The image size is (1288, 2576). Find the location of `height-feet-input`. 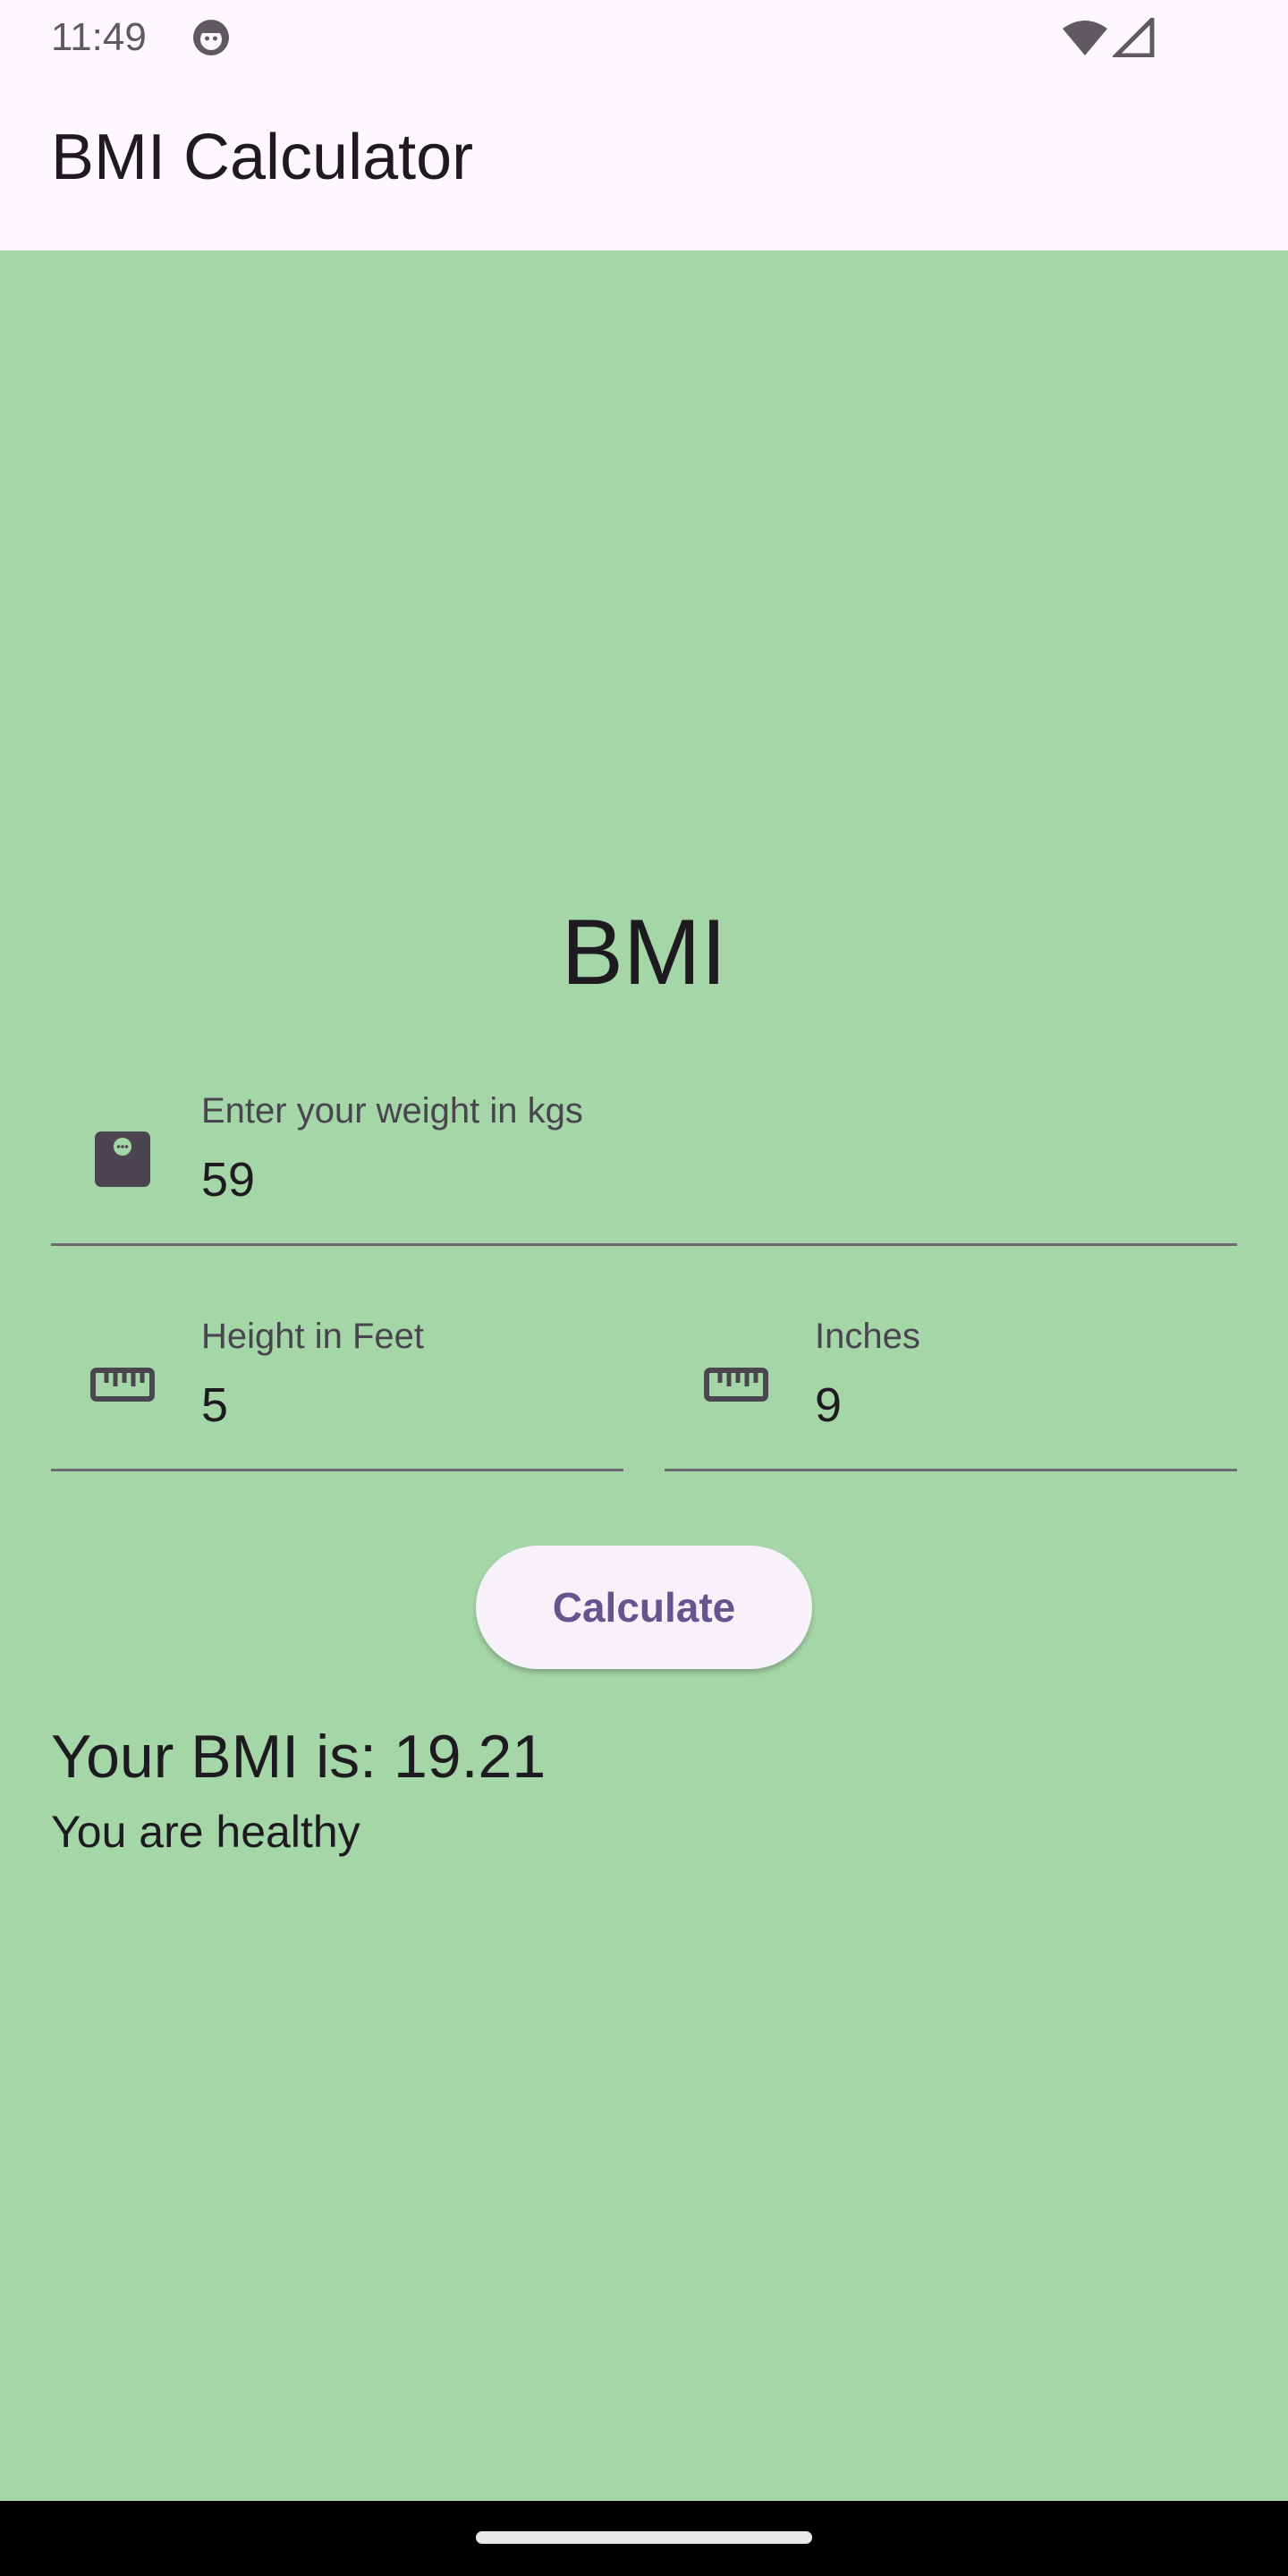

height-feet-input is located at coordinates (402, 1405).